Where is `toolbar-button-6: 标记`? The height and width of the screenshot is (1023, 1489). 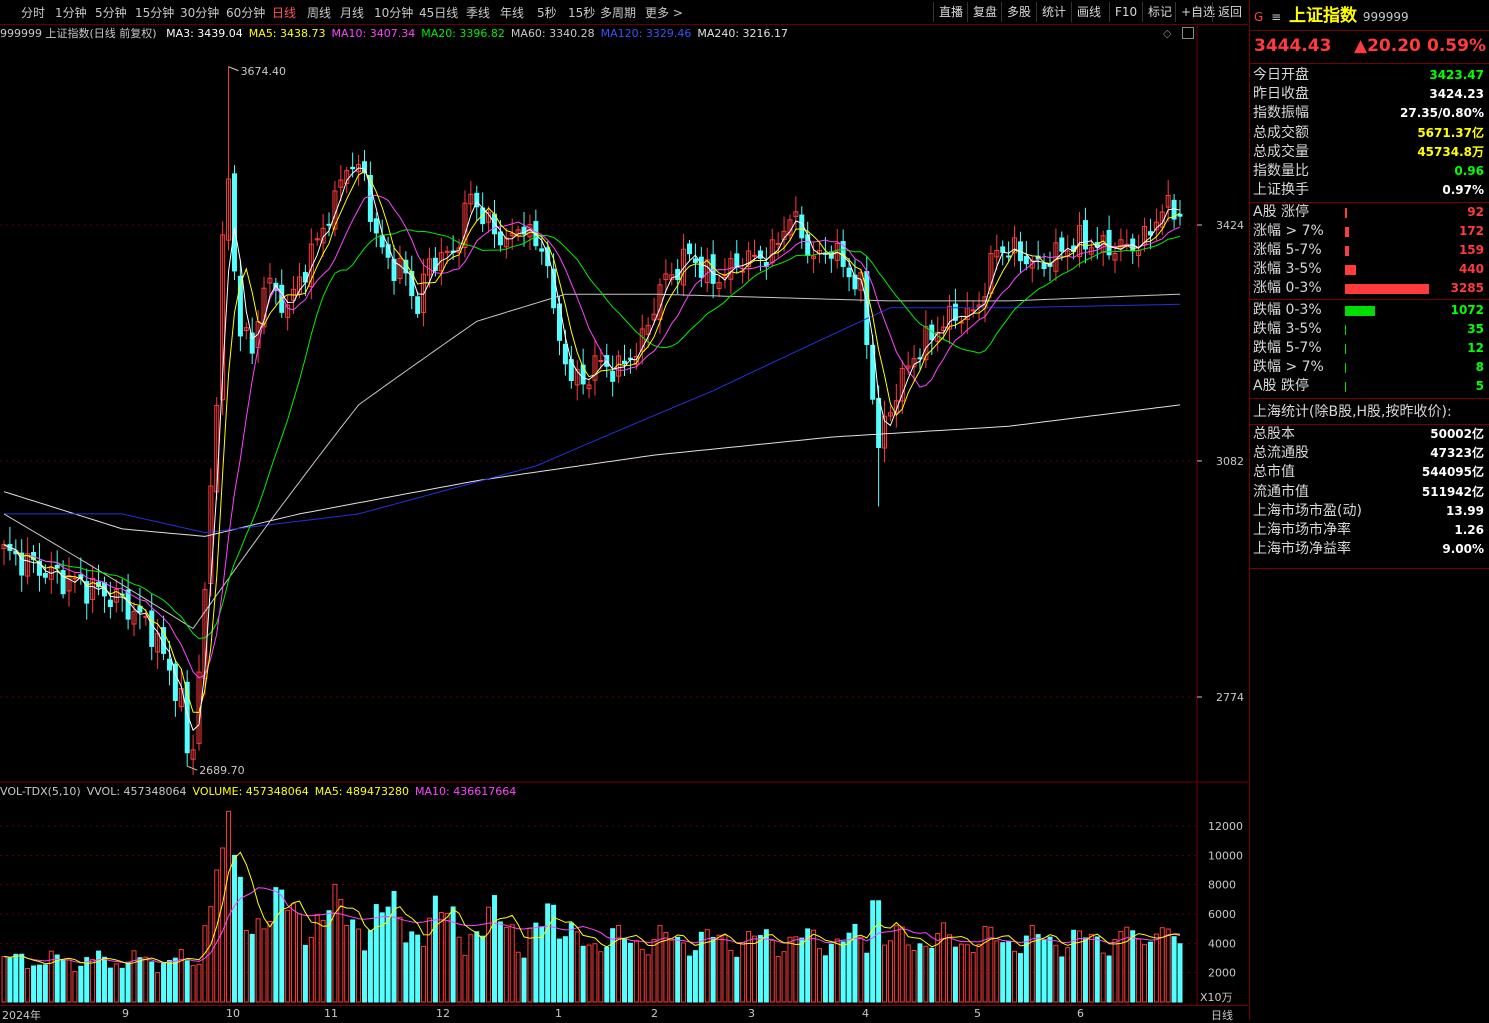
toolbar-button-6: 标记 is located at coordinates (1159, 12).